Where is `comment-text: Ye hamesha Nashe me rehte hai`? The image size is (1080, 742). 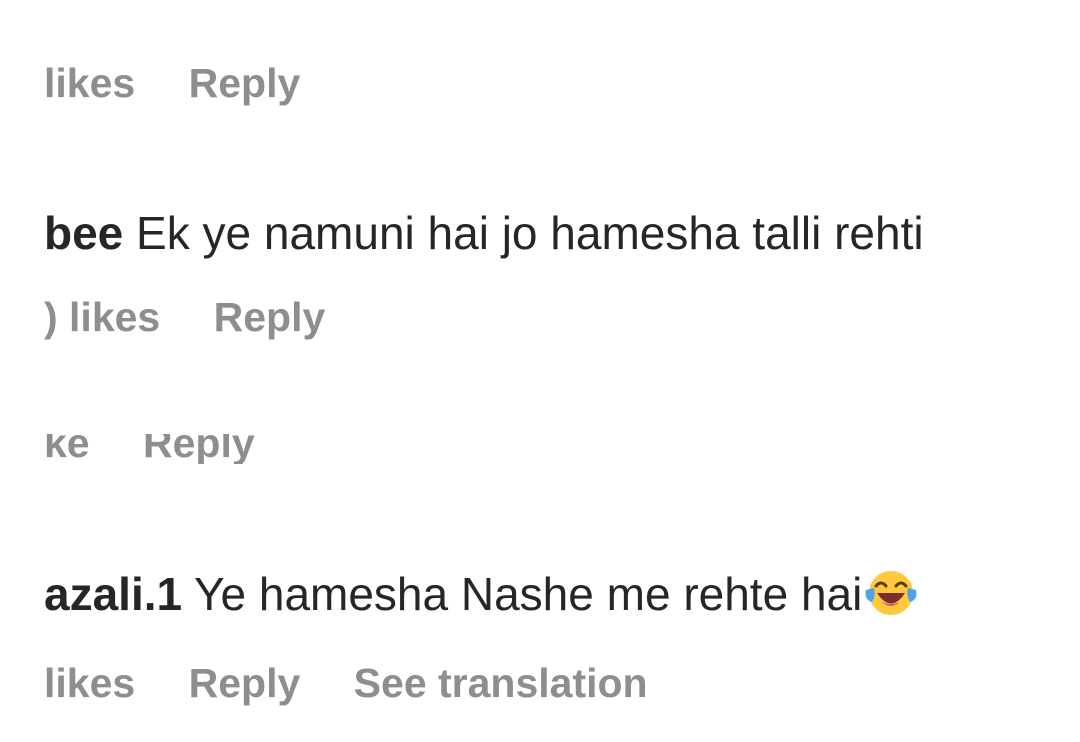
comment-text: Ye hamesha Nashe me rehte hai is located at coordinates (528, 594).